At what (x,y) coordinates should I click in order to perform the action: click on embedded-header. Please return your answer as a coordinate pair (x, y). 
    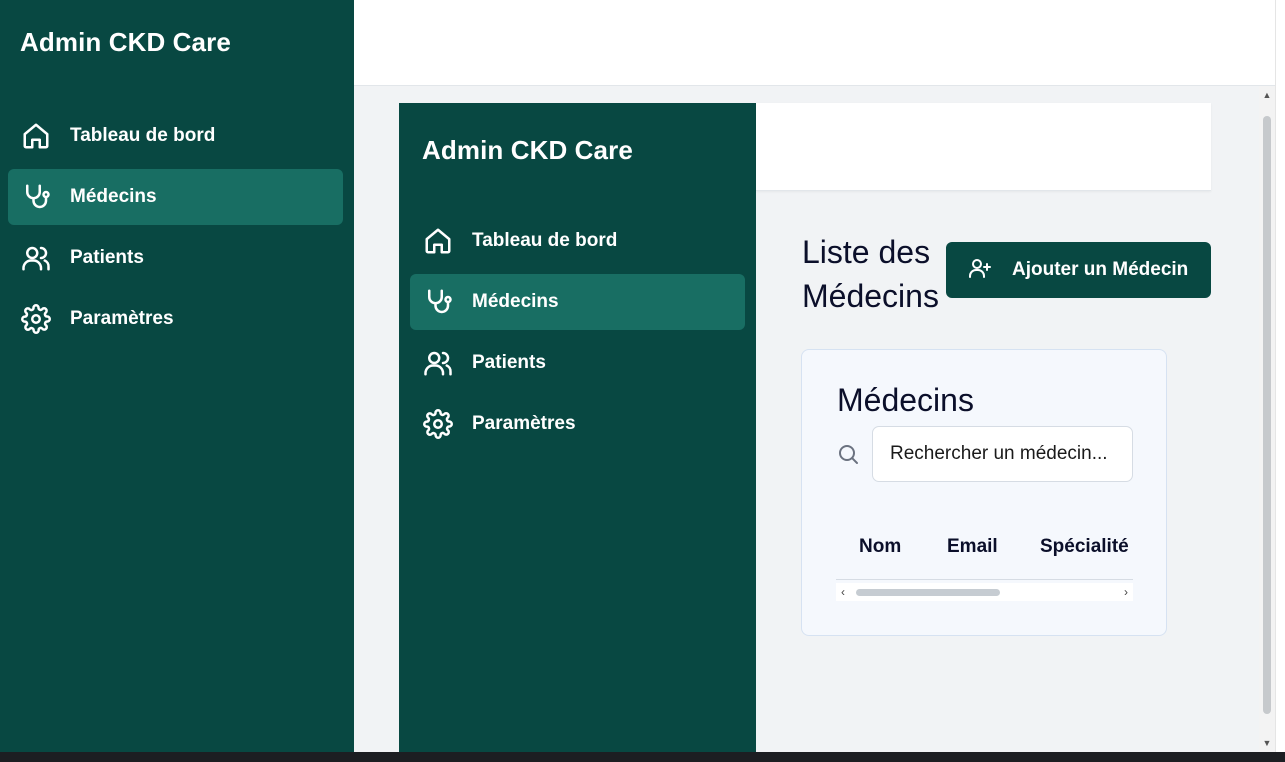
    Looking at the image, I should click on (983, 147).